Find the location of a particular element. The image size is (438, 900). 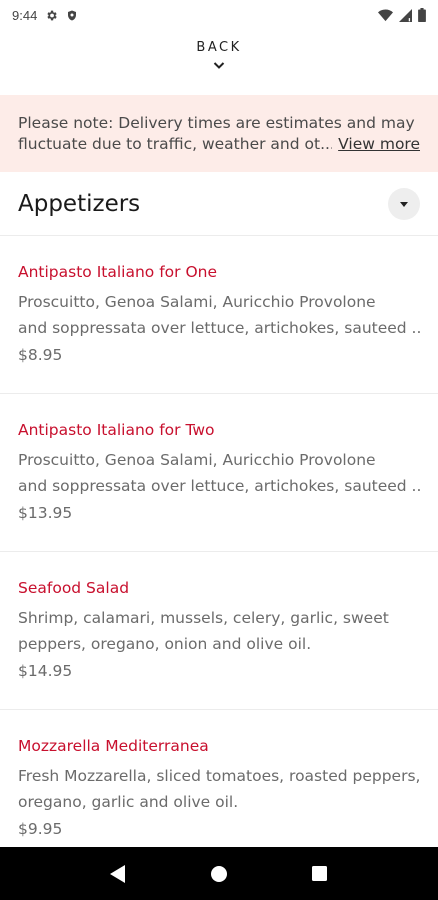

chevron-down-icon is located at coordinates (219, 66).